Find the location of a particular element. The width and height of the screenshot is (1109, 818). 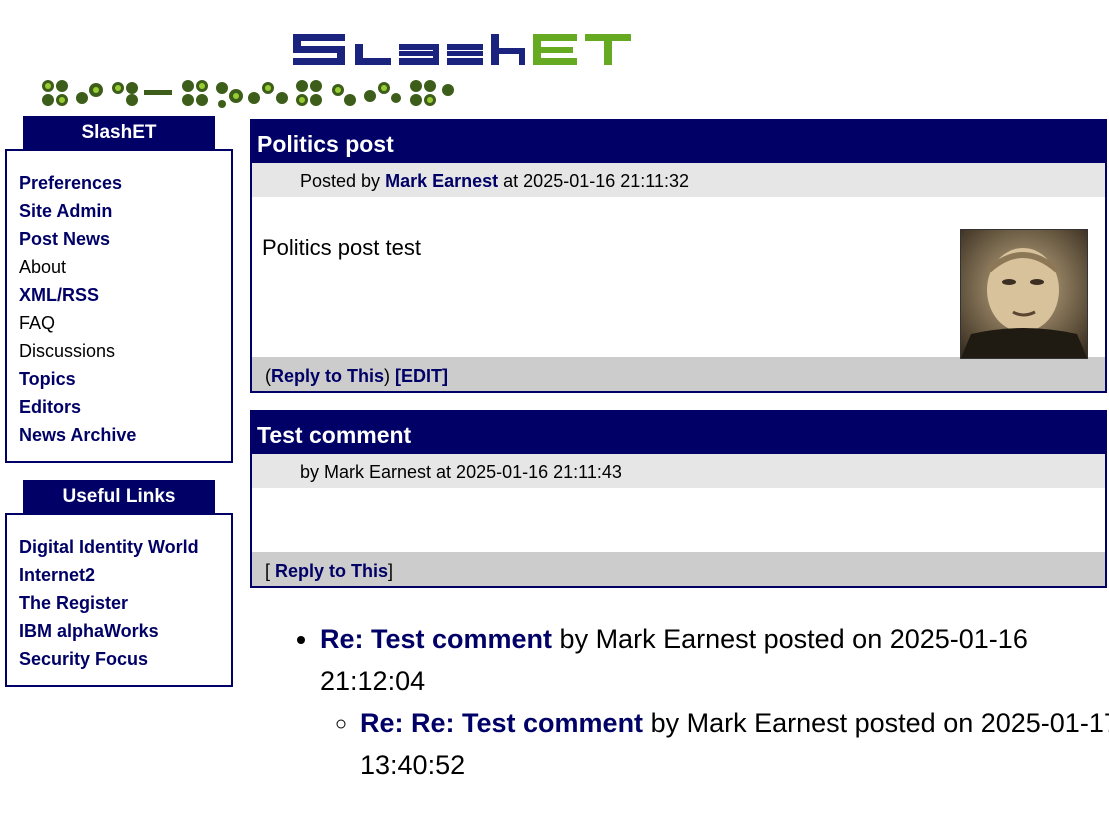

slashet-wordmark is located at coordinates (462, 49).